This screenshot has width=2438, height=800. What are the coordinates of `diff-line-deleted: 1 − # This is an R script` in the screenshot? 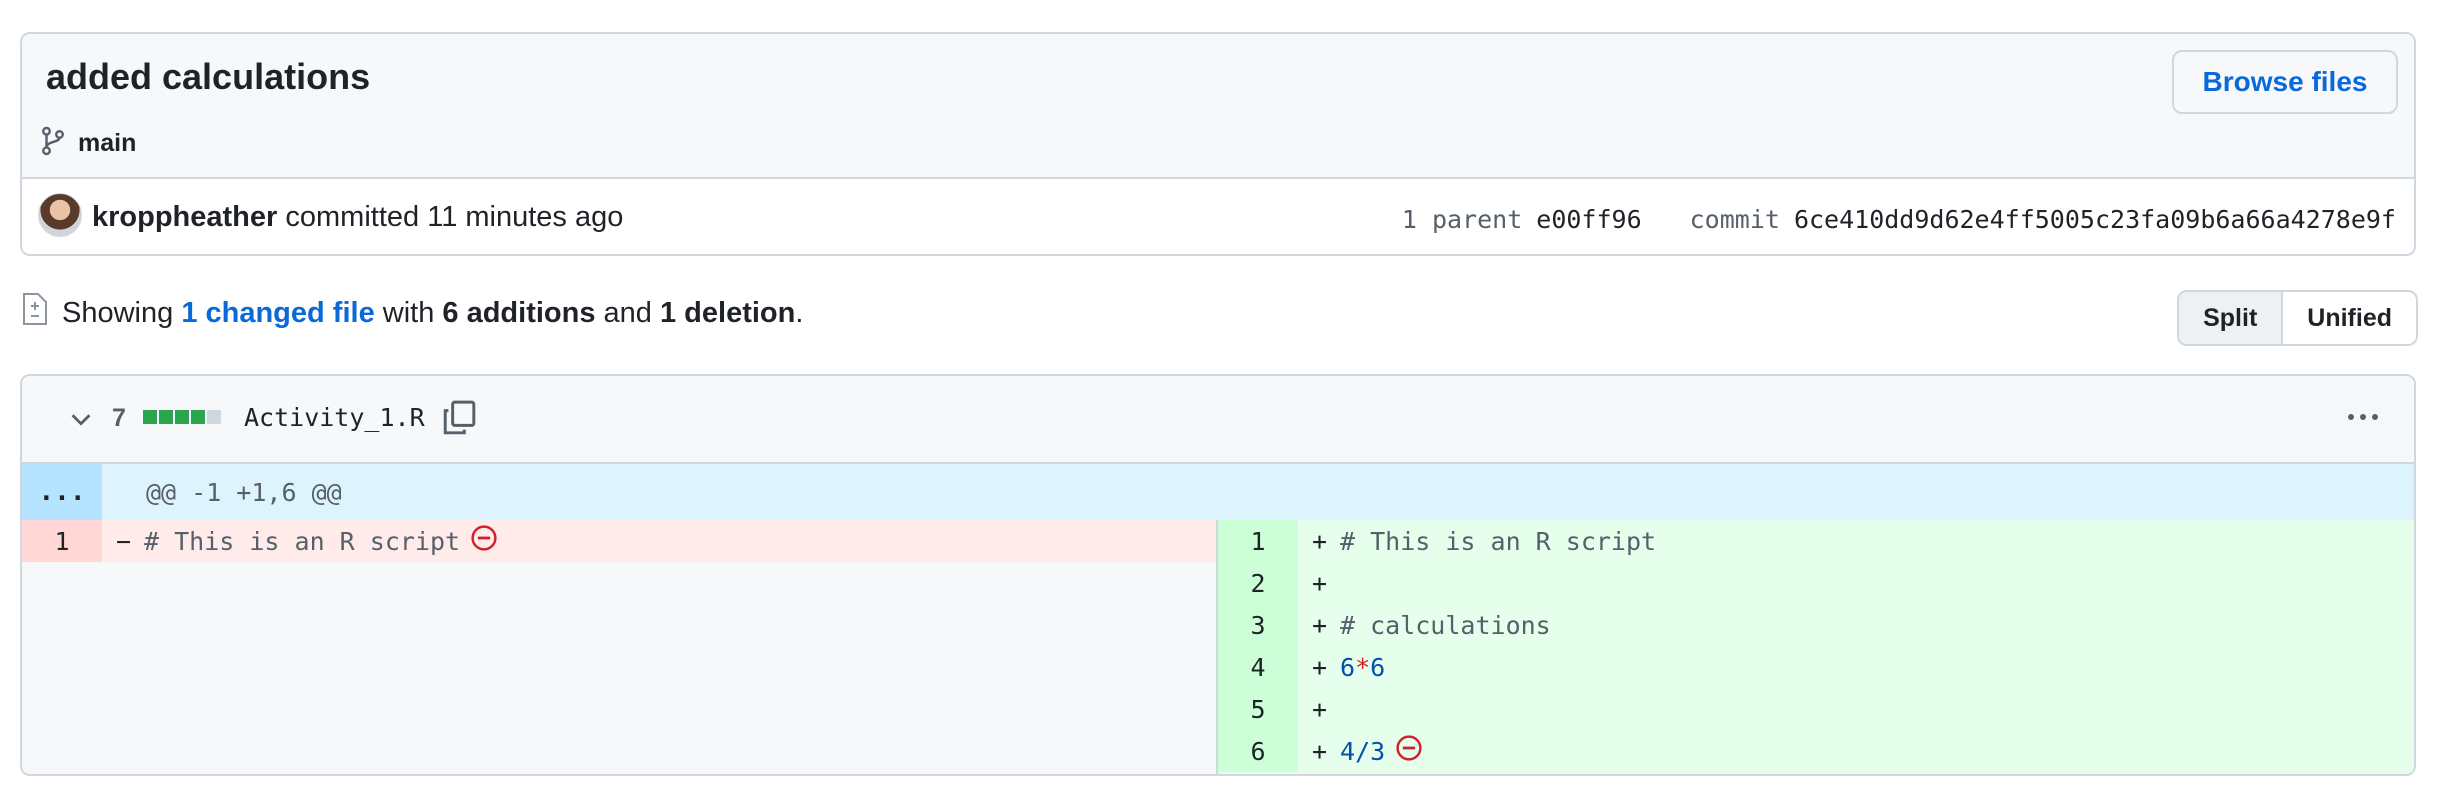 It's located at (620, 541).